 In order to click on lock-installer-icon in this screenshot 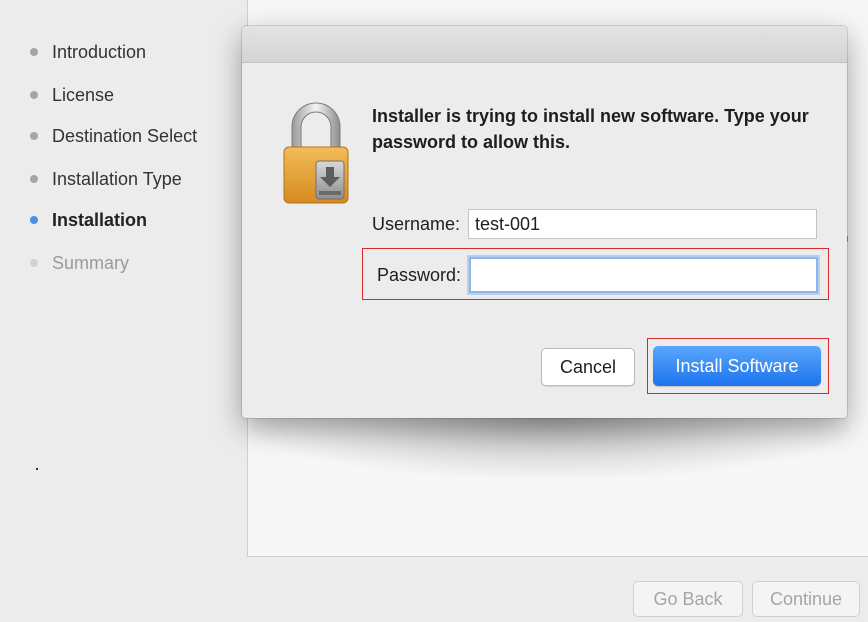, I will do `click(316, 155)`.